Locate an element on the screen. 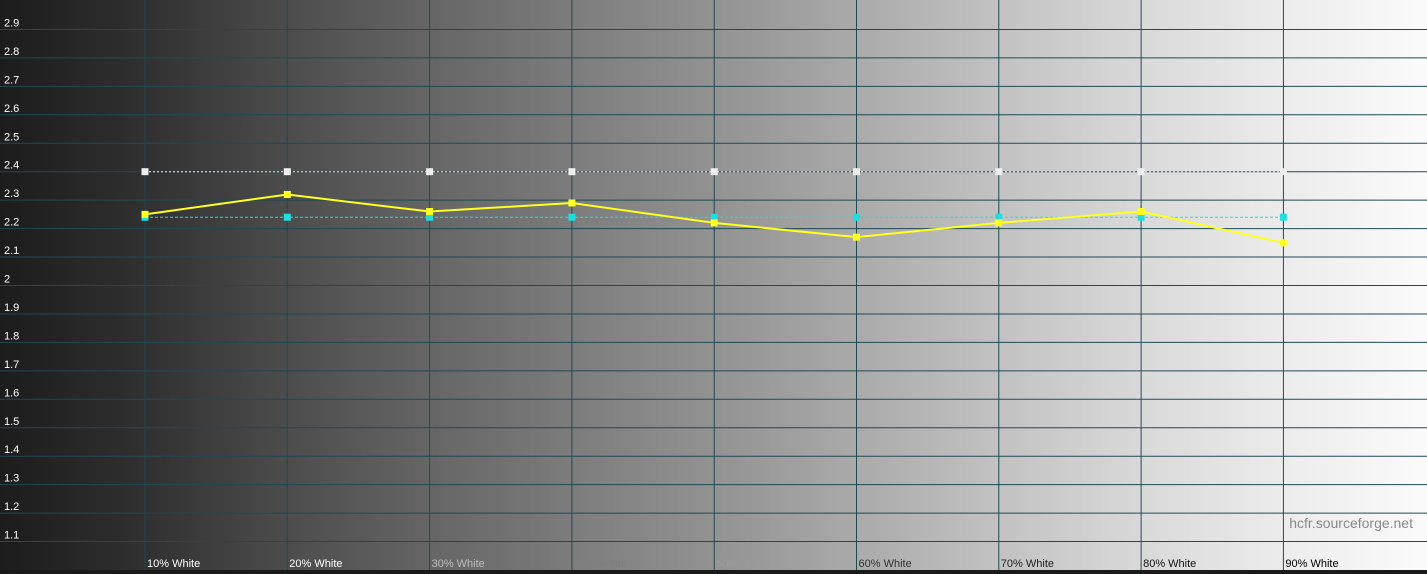 The width and height of the screenshot is (1427, 574). y-tick-label: 1.5 is located at coordinates (11, 422).